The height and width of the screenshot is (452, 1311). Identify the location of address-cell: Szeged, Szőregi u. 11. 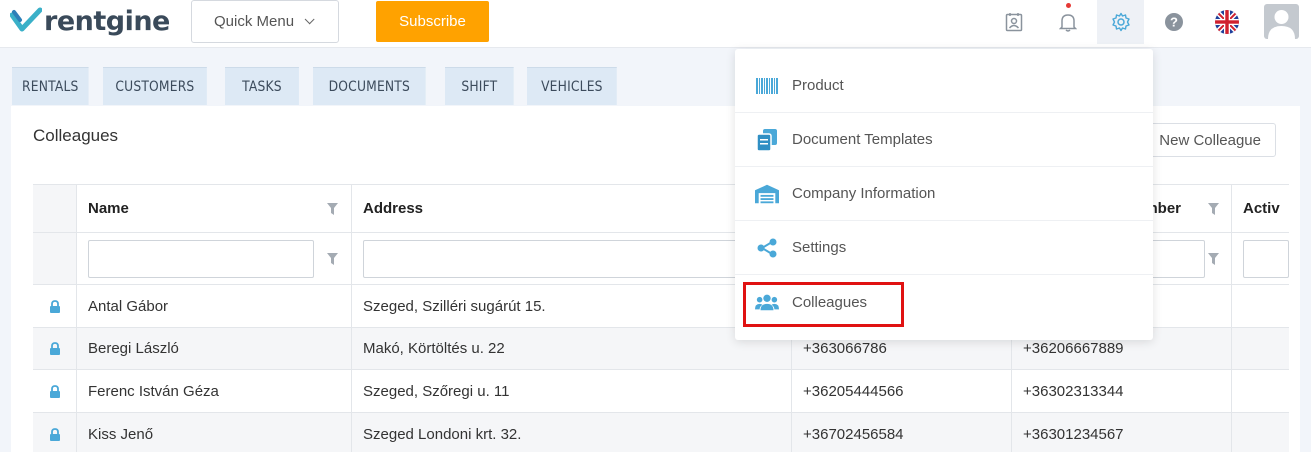
(572, 391).